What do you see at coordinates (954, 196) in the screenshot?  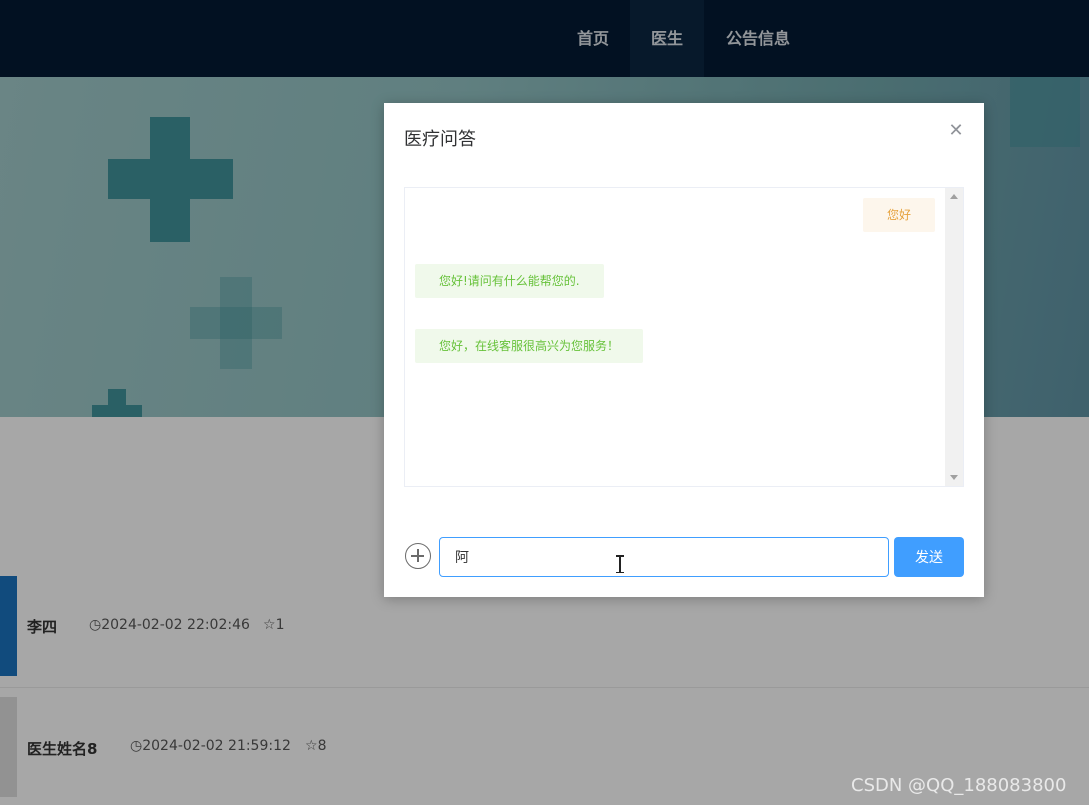 I see `scroll-up-icon` at bounding box center [954, 196].